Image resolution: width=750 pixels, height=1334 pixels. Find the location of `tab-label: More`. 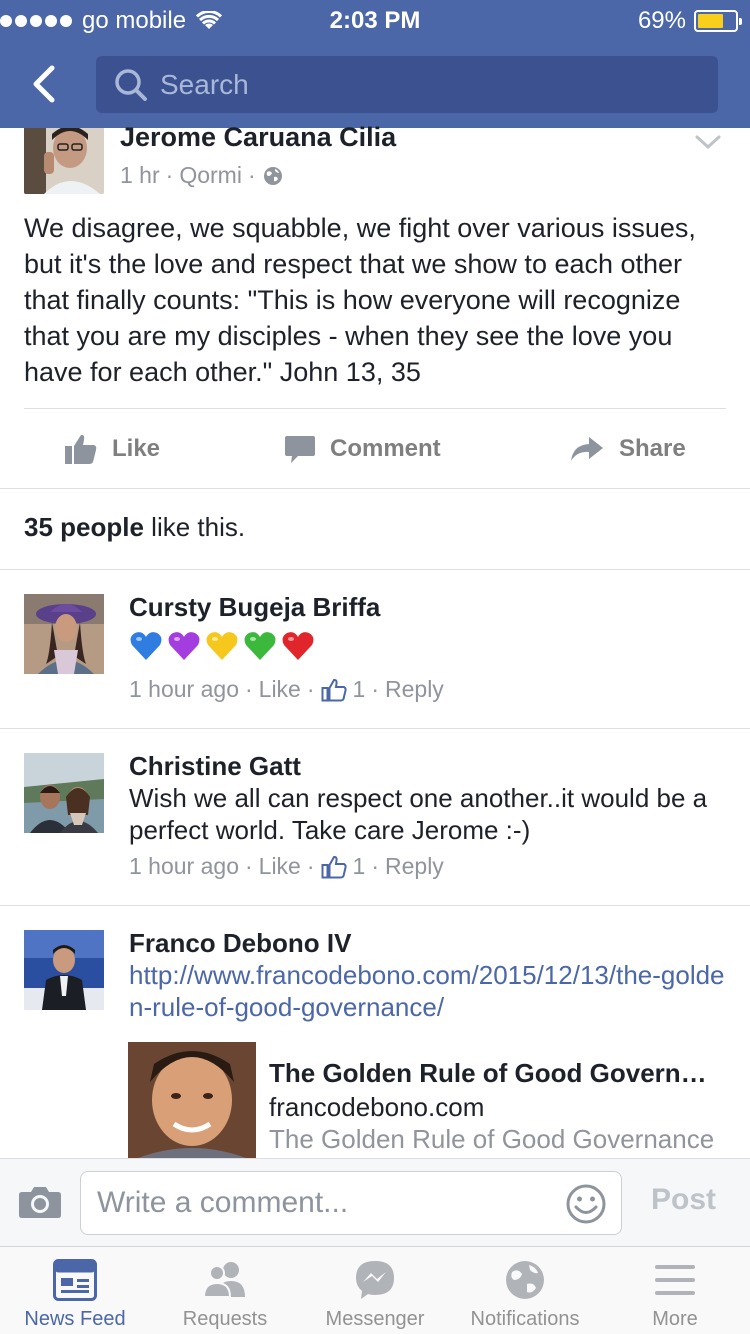

tab-label: More is located at coordinates (675, 1319).